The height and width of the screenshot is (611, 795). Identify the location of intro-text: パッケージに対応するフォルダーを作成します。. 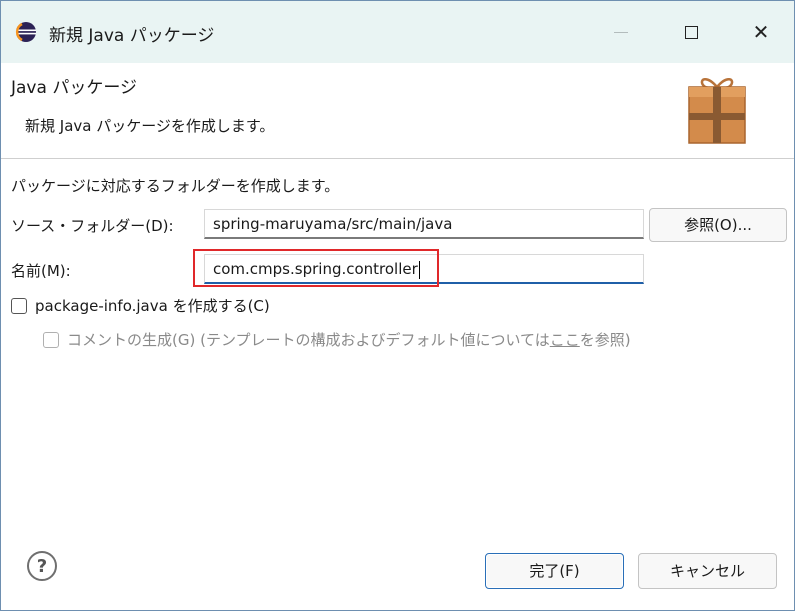
(175, 186).